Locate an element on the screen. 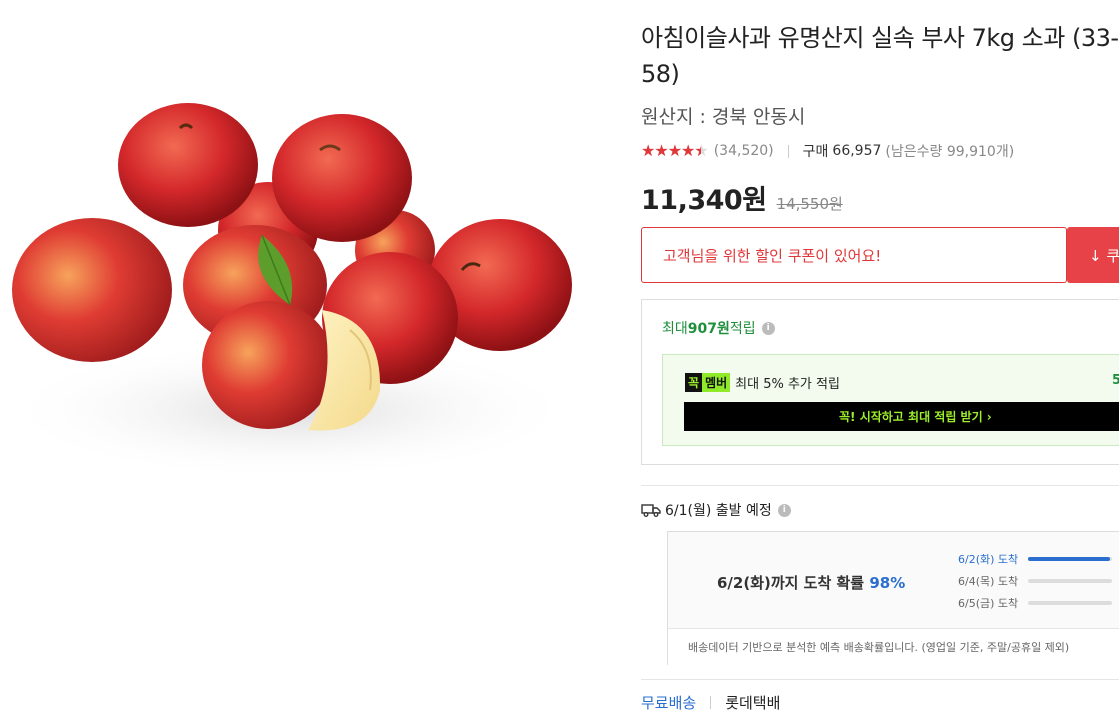 The width and height of the screenshot is (1119, 725). coupon-banner: 고객님을 위한 할인 쿠폰이 있어요! is located at coordinates (854, 255).